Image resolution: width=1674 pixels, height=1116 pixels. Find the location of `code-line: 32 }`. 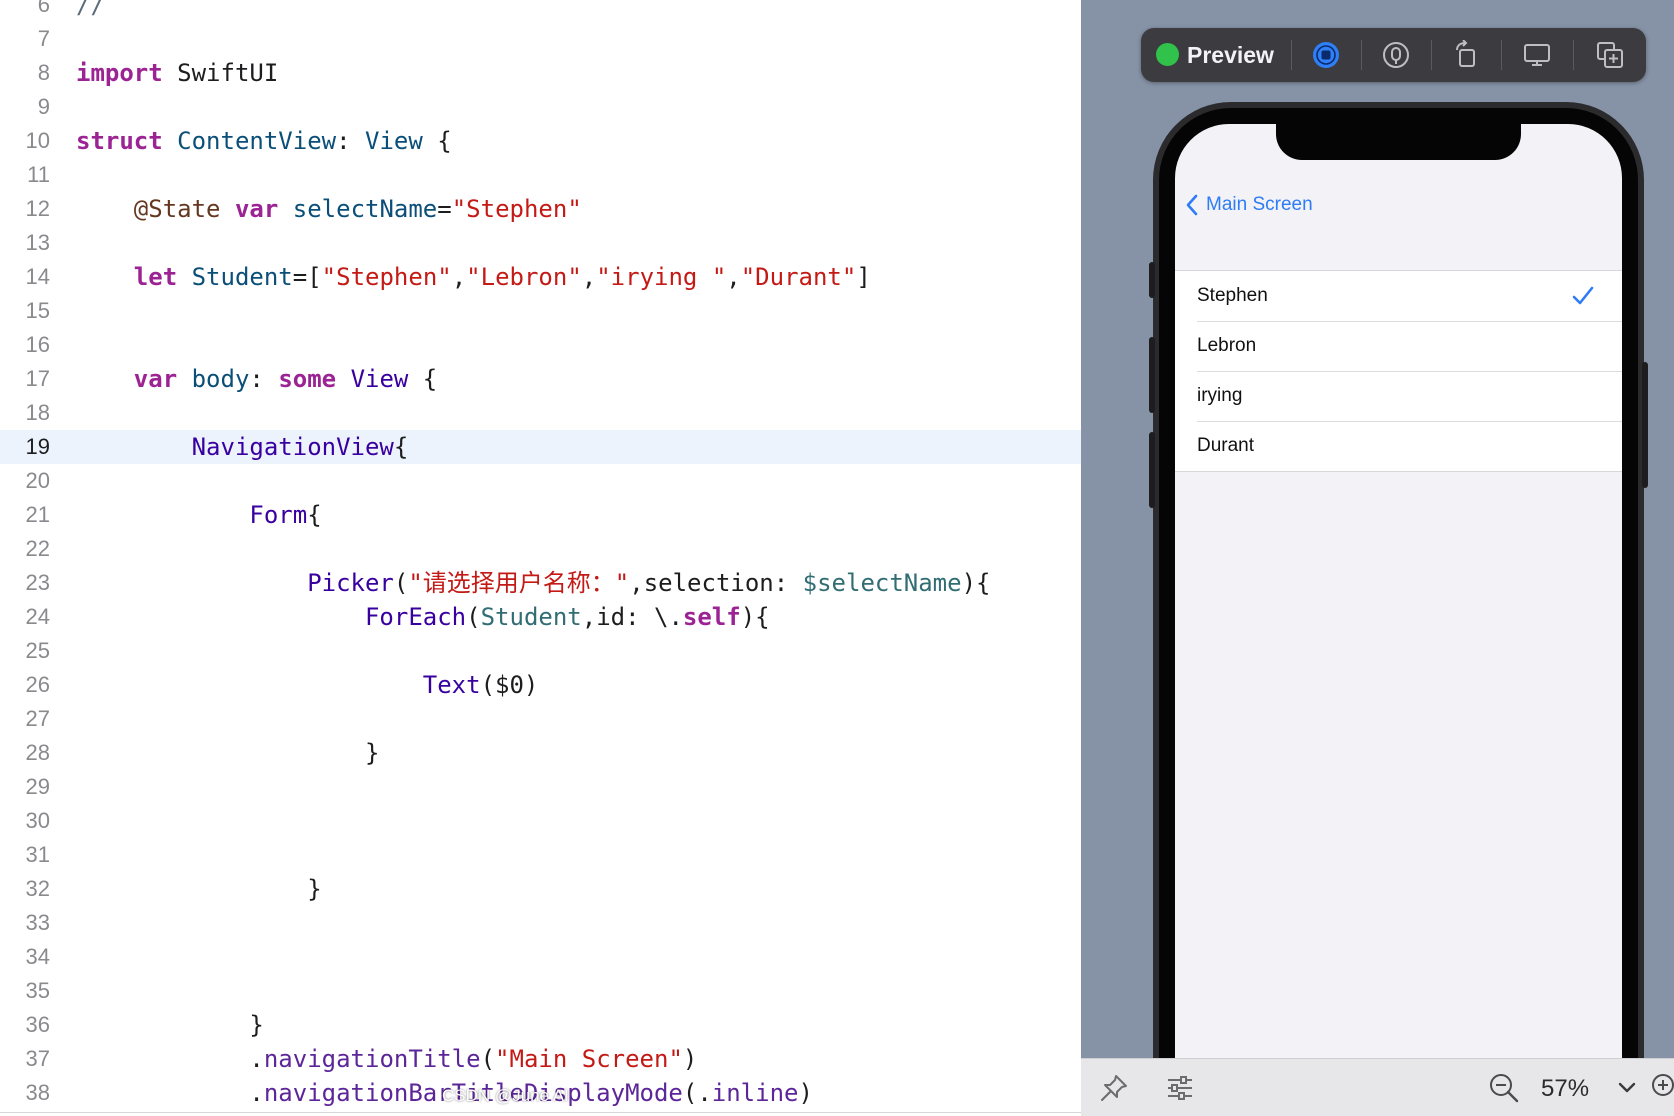

code-line: 32 } is located at coordinates (540, 889).